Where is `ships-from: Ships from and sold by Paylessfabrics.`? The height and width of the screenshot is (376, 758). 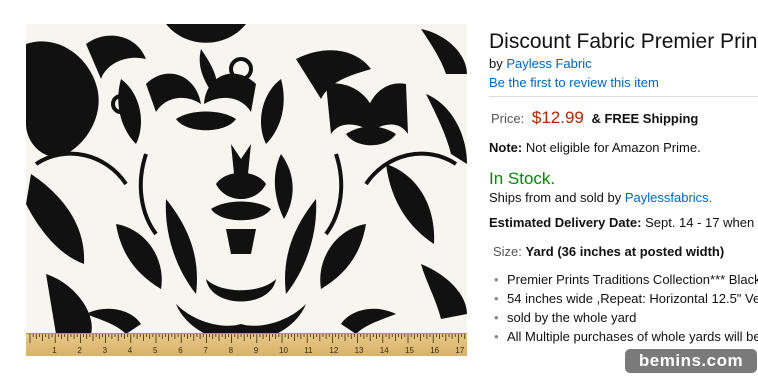
ships-from: Ships from and sold by Paylessfabrics. is located at coordinates (600, 197).